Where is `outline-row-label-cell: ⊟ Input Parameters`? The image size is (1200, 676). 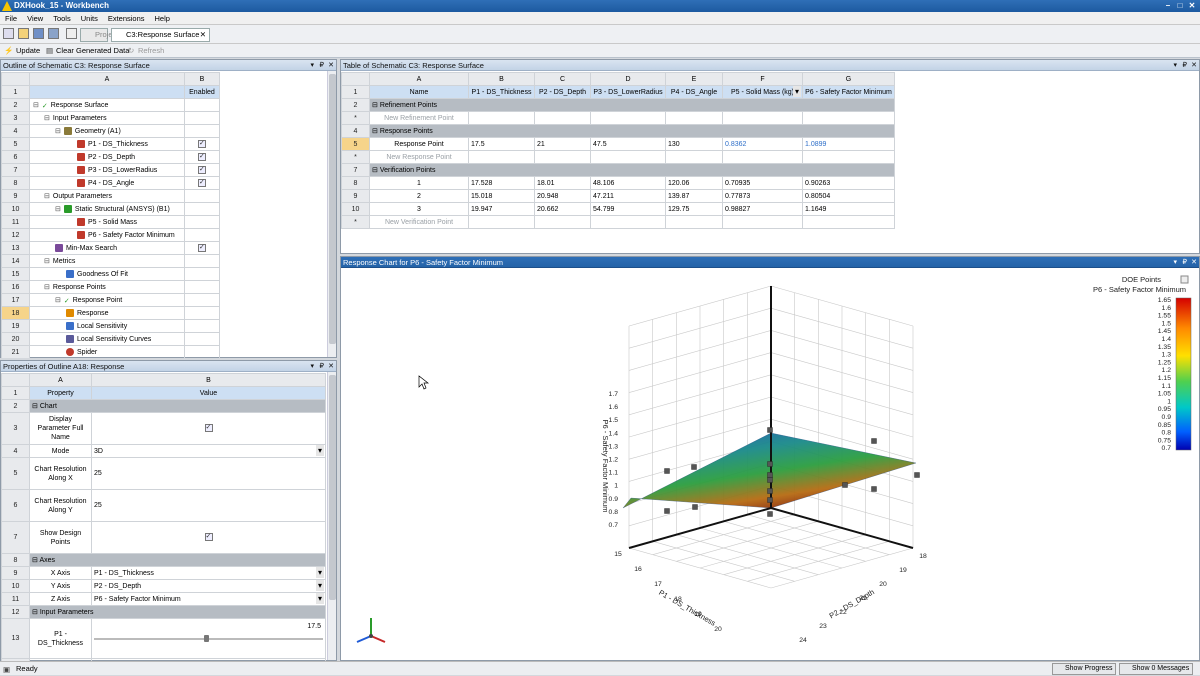 outline-row-label-cell: ⊟ Input Parameters is located at coordinates (107, 118).